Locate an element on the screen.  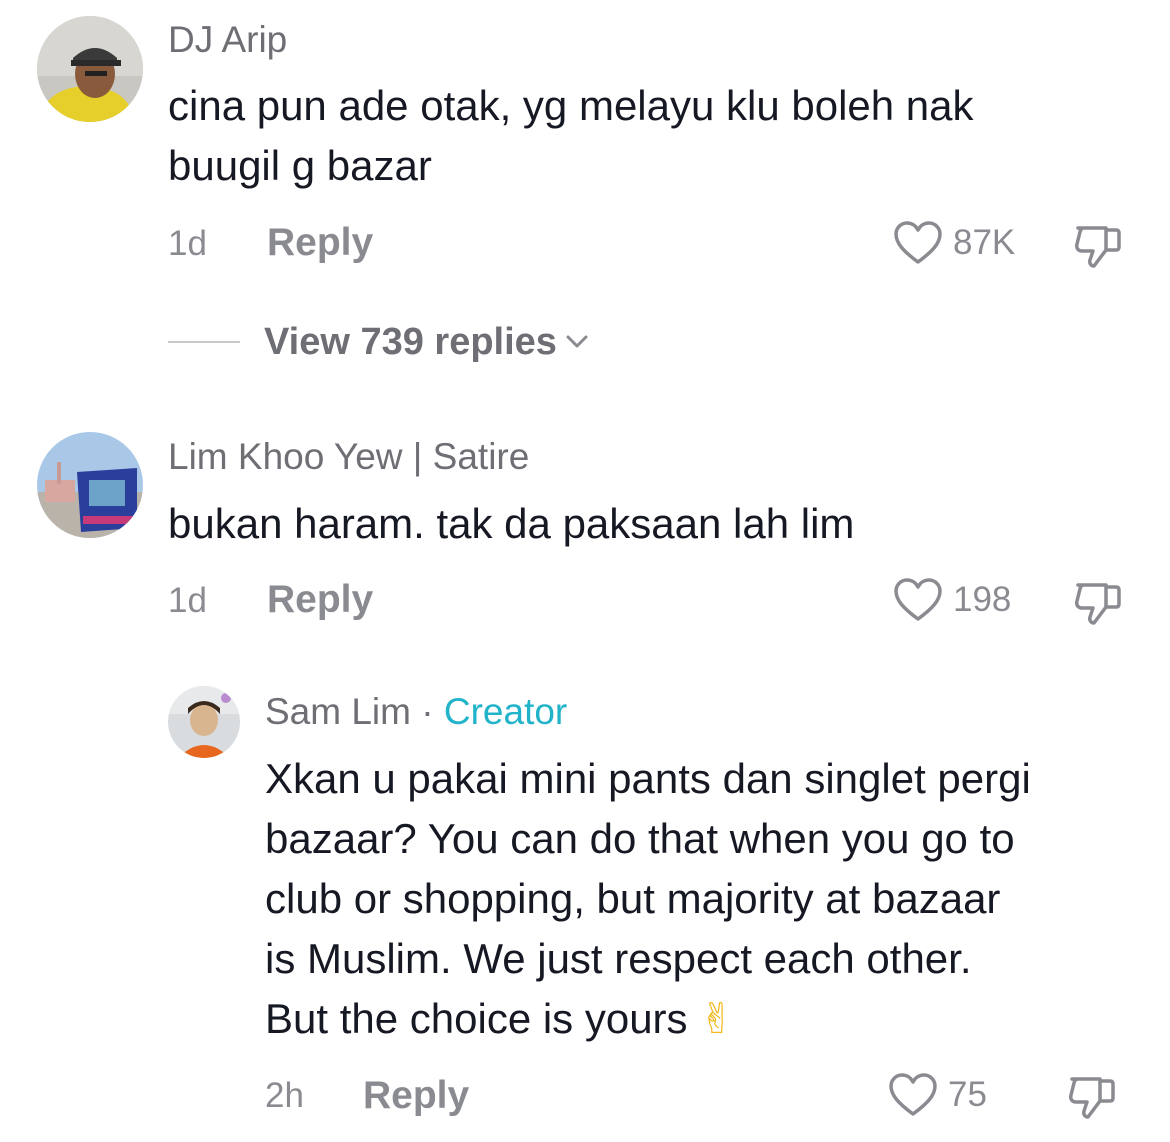
comment-username: DJ Arip is located at coordinates (227, 40).